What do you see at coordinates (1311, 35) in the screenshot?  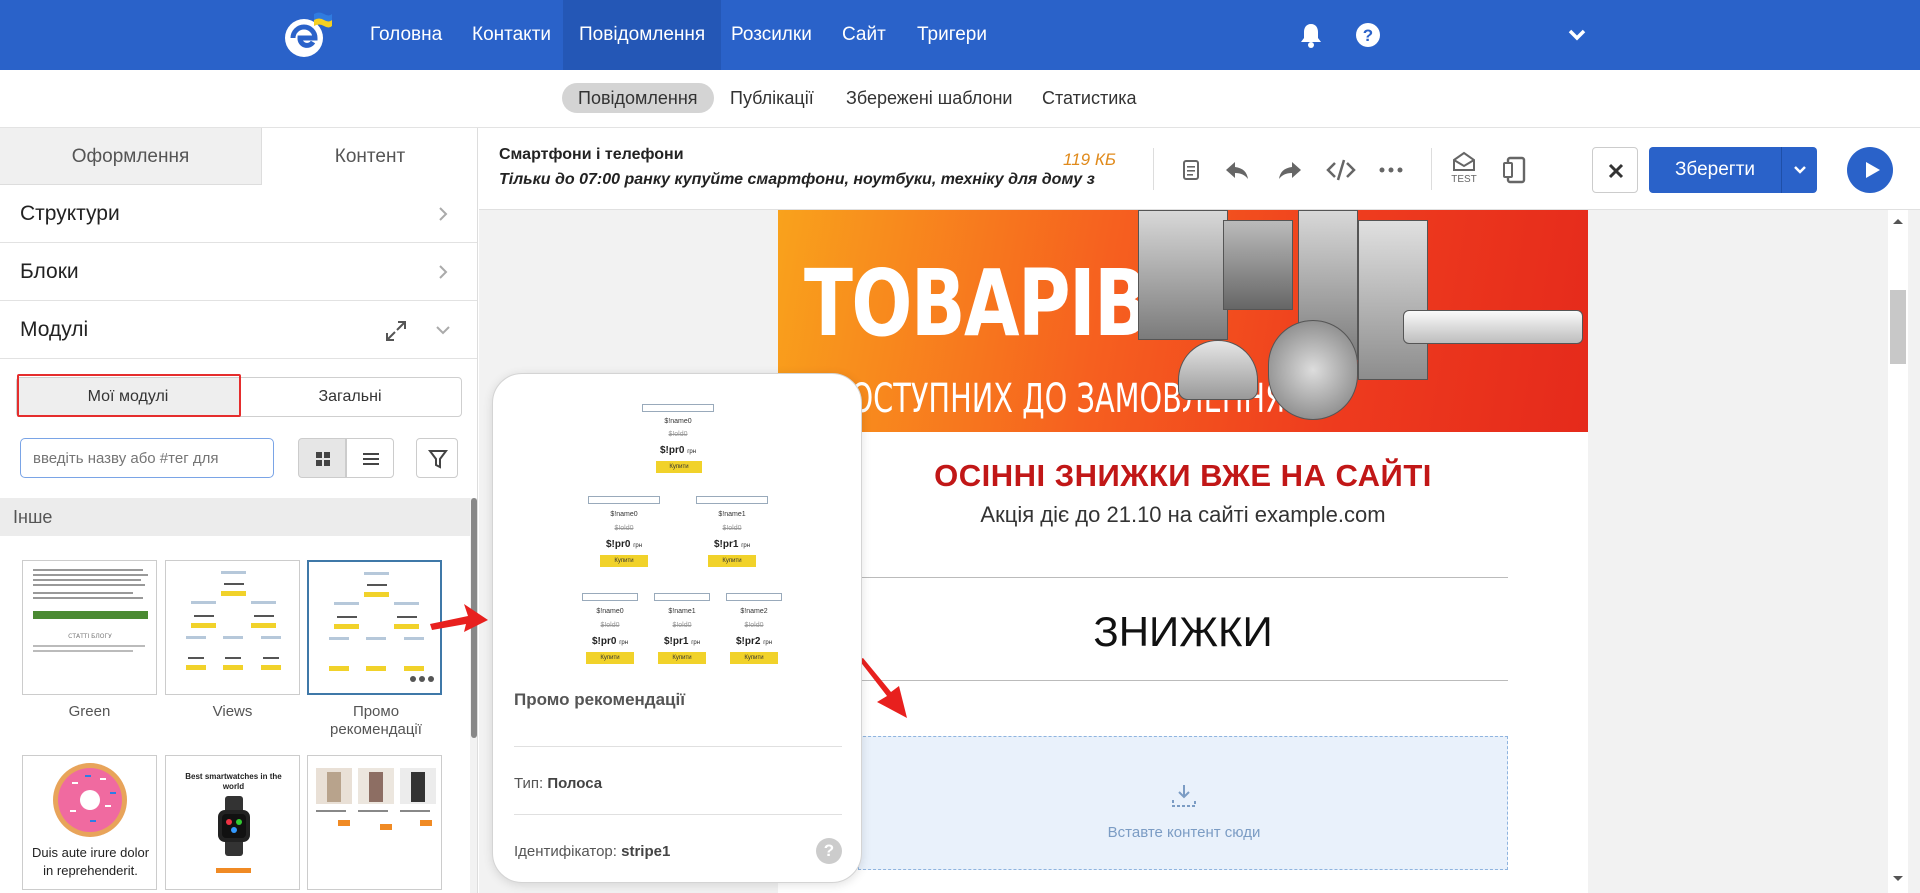 I see `bell-icon` at bounding box center [1311, 35].